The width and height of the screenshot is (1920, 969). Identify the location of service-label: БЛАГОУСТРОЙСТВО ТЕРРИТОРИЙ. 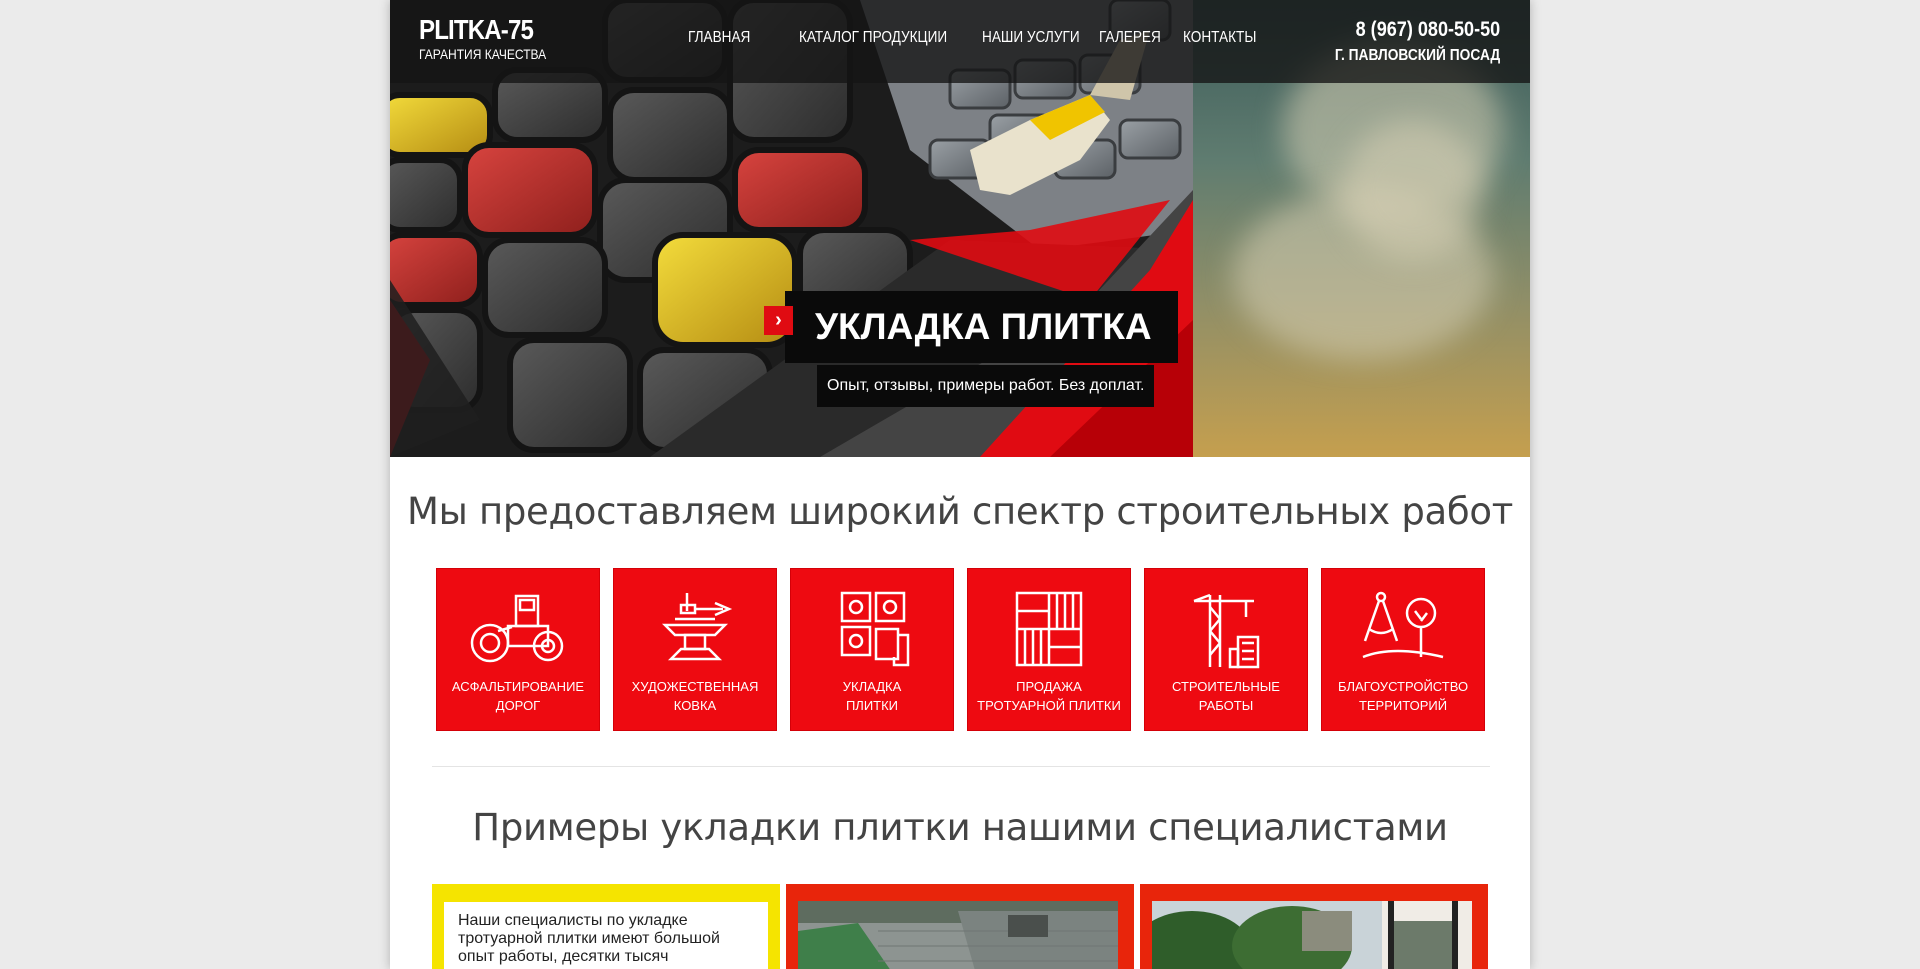
(1403, 696).